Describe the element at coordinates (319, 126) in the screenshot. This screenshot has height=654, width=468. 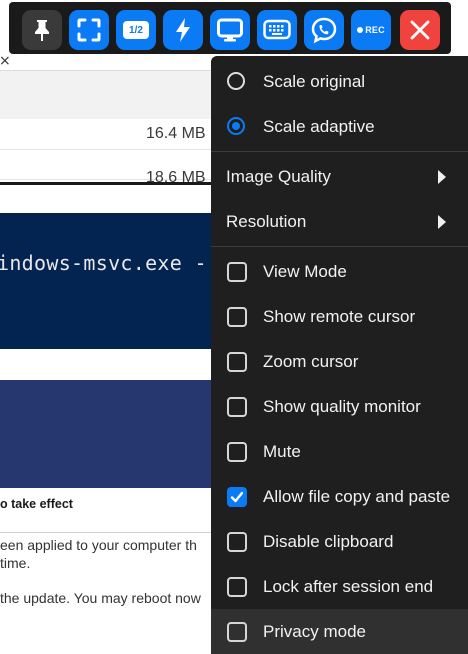
I see `menu-item-label: Scale adaptive` at that location.